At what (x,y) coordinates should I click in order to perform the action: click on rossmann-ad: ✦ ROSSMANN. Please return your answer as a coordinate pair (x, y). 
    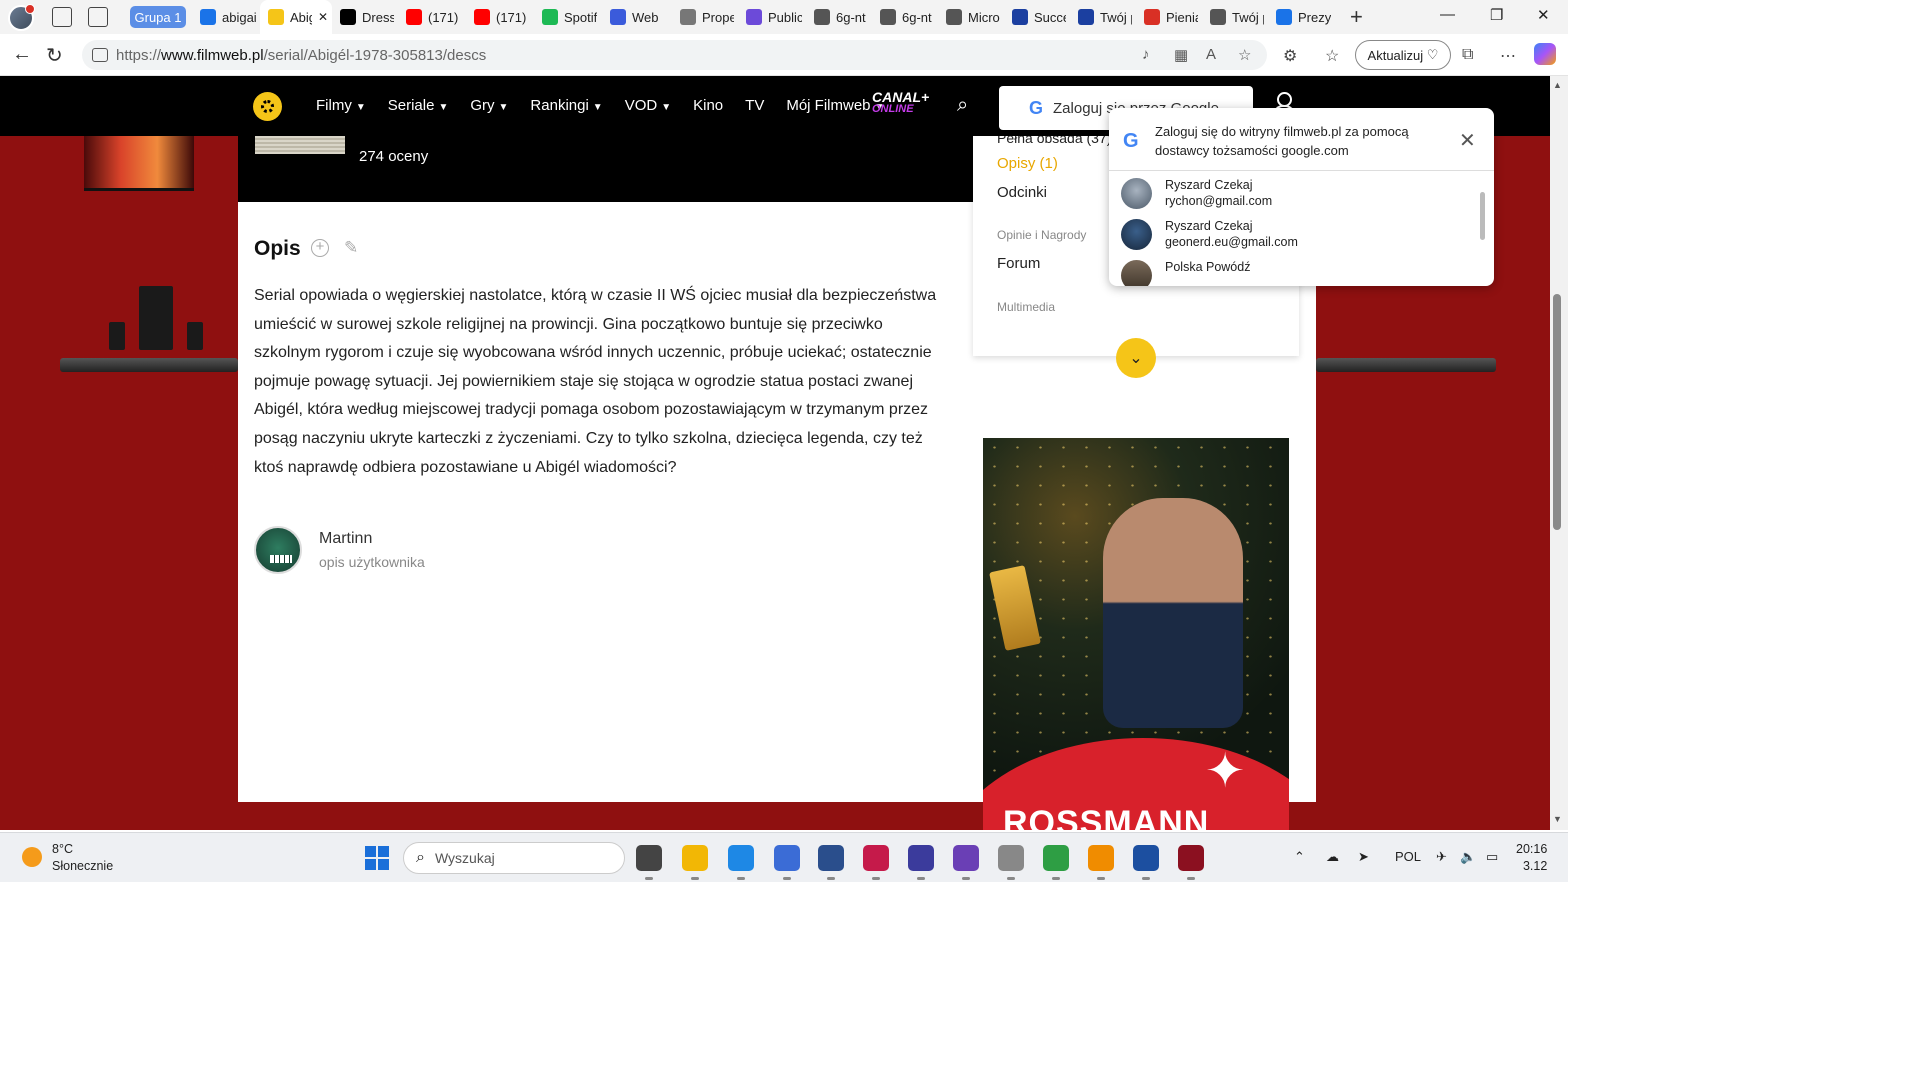
    Looking at the image, I should click on (1136, 634).